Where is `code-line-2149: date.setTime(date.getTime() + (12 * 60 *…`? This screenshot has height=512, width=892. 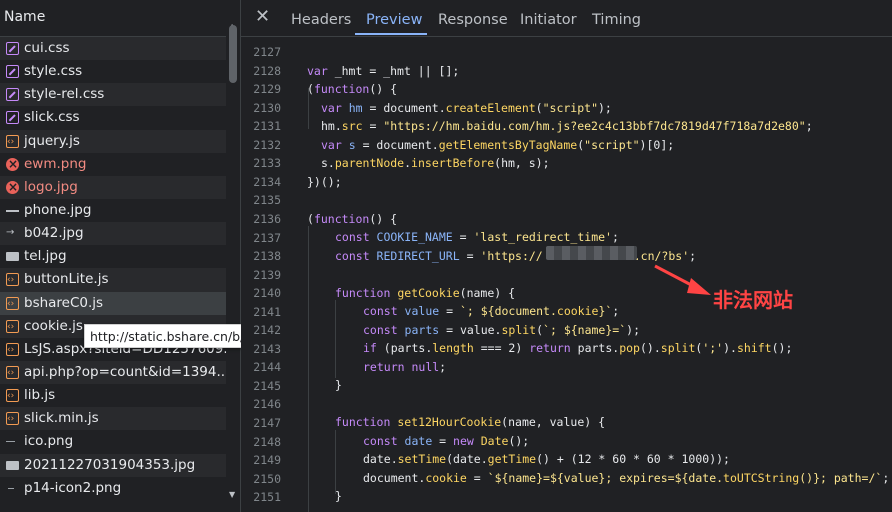
code-line-2149: date.setTime(date.getTime() + (12 * 60 *… is located at coordinates (546, 459).